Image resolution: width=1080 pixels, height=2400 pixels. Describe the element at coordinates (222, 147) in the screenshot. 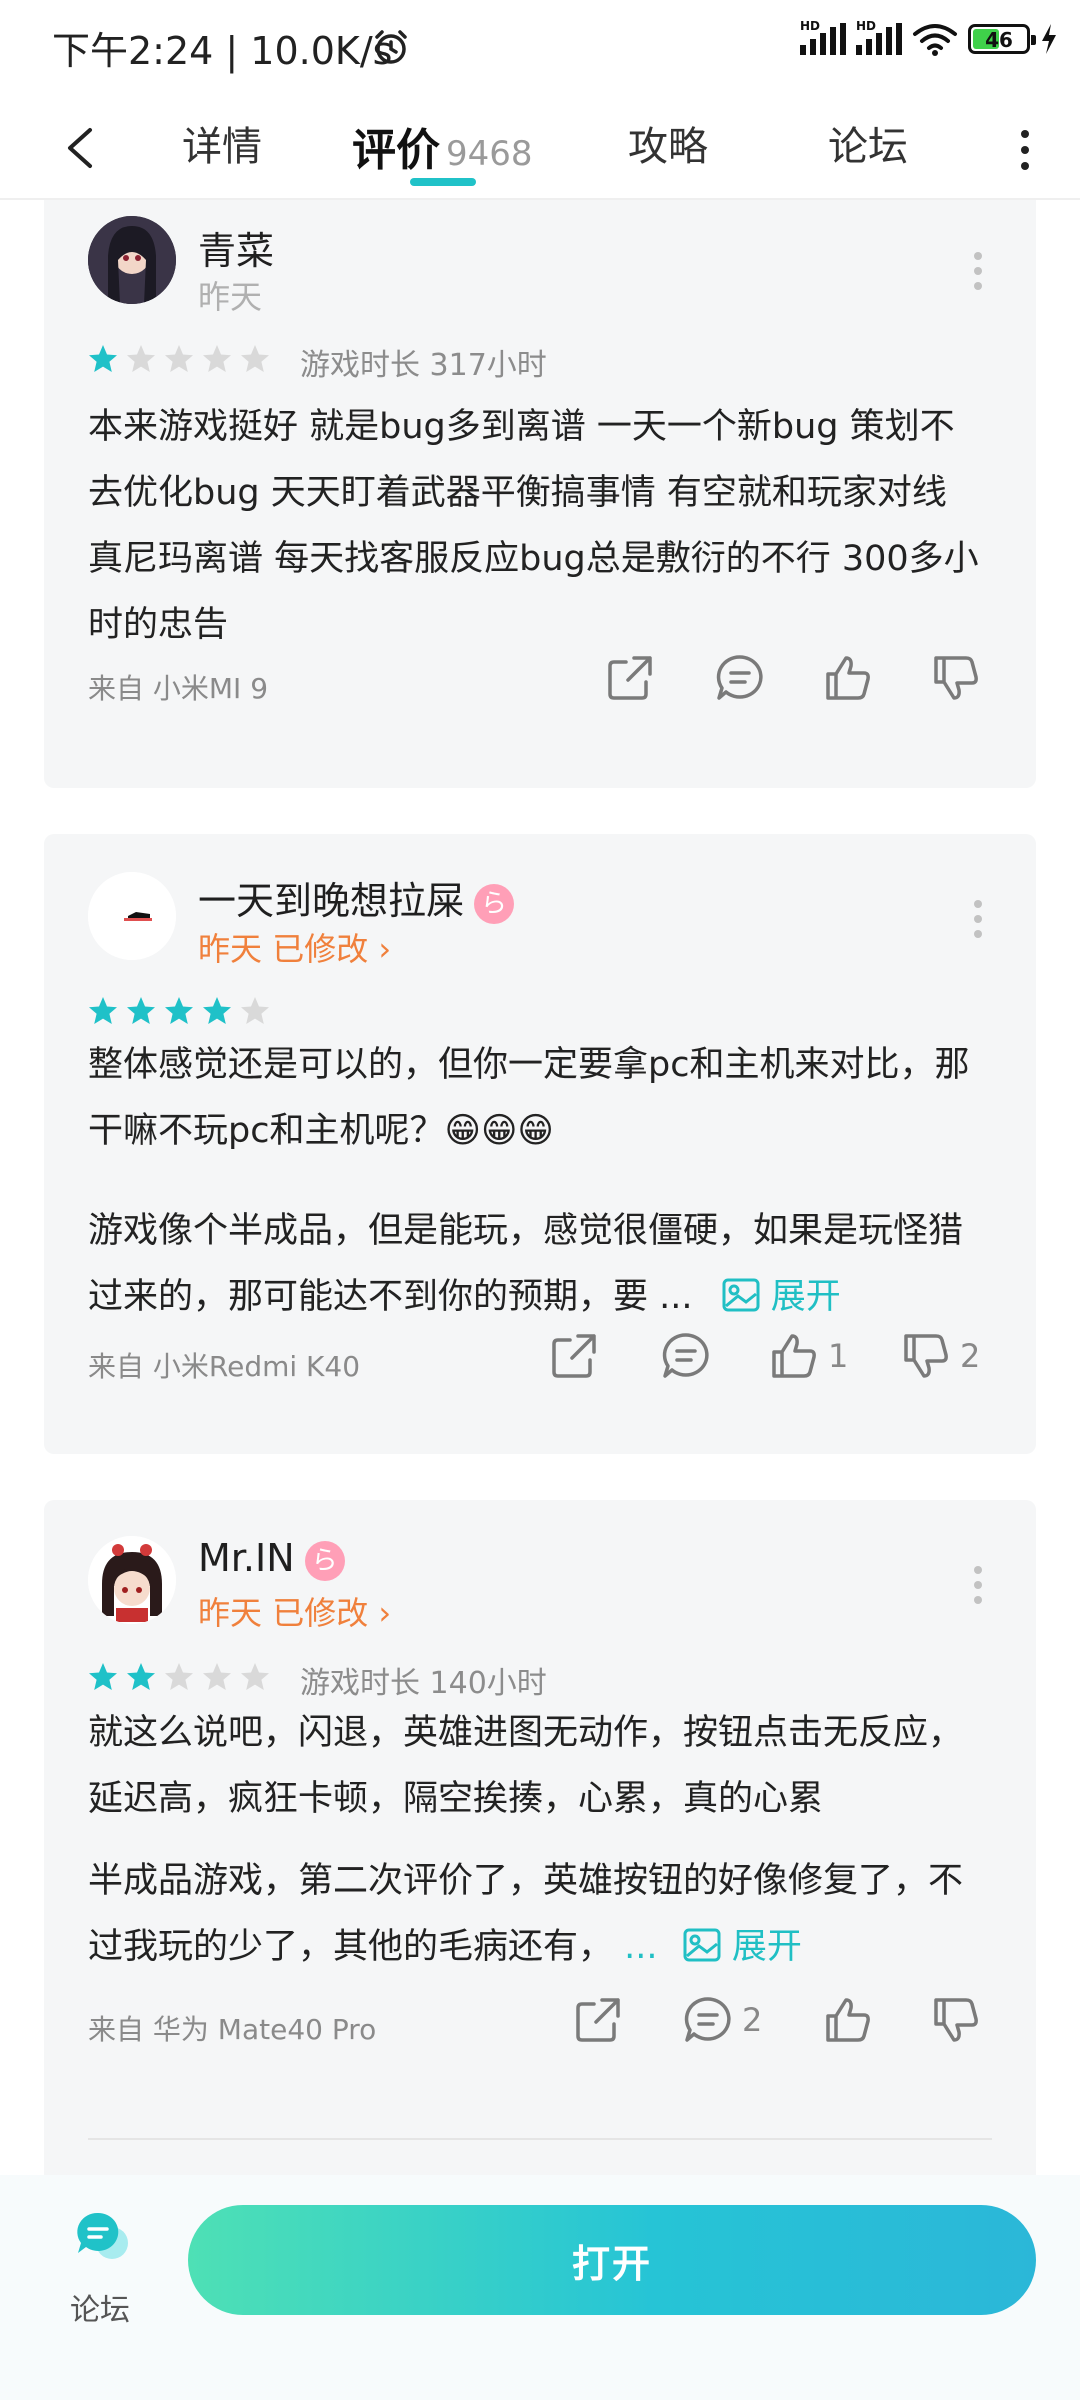

I see `tab-details-label: 详情` at that location.